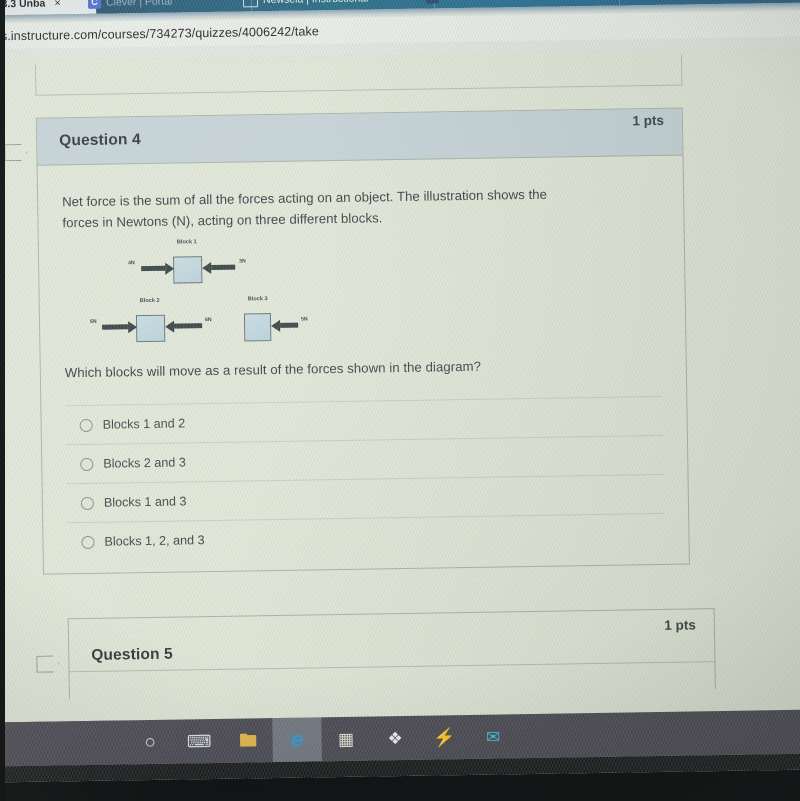 This screenshot has width=800, height=801. I want to click on file-explorer-icon: 🖿, so click(248, 740).